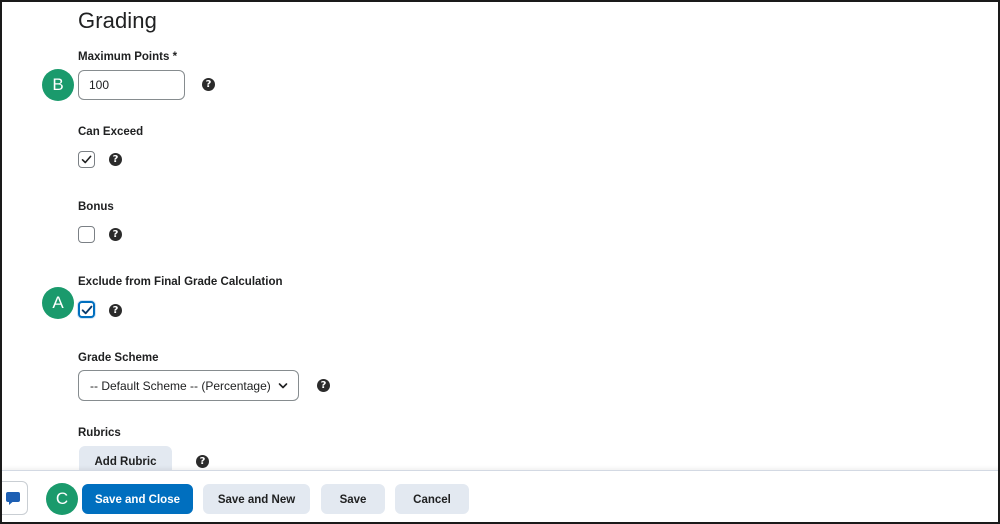 The image size is (1000, 524). Describe the element at coordinates (58, 303) in the screenshot. I see `marker-a: A` at that location.